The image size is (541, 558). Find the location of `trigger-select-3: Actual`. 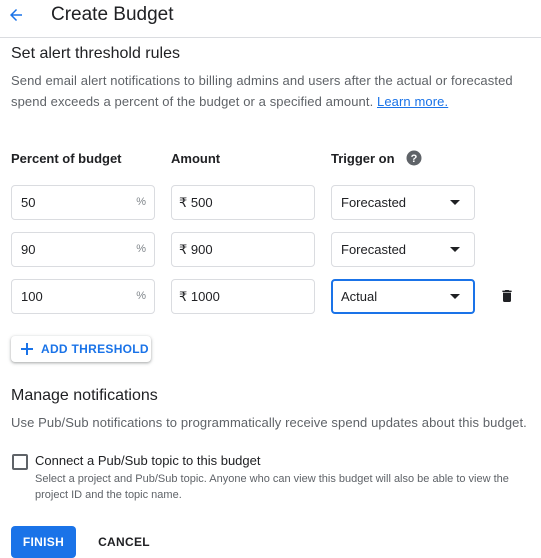

trigger-select-3: Actual is located at coordinates (403, 296).